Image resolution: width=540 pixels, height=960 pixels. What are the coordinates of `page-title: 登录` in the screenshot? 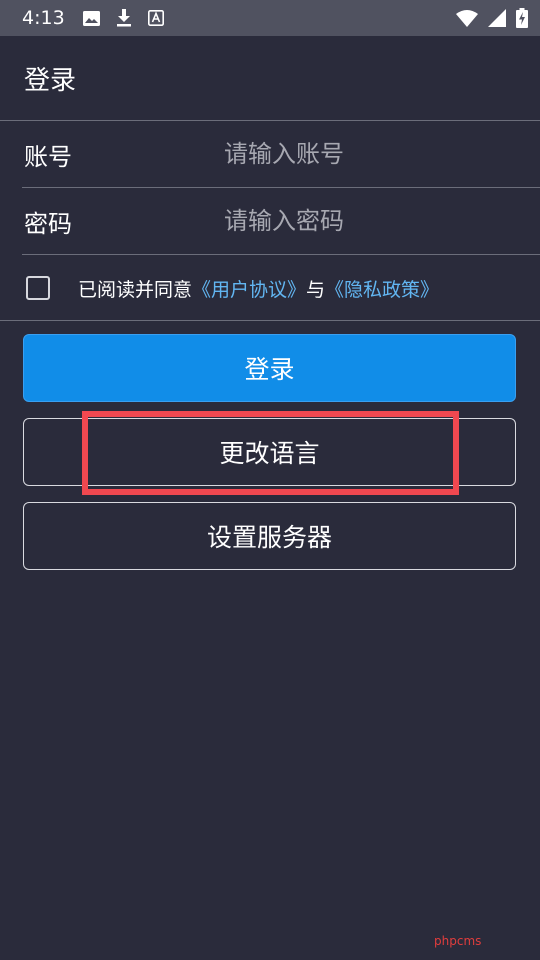 It's located at (50, 80).